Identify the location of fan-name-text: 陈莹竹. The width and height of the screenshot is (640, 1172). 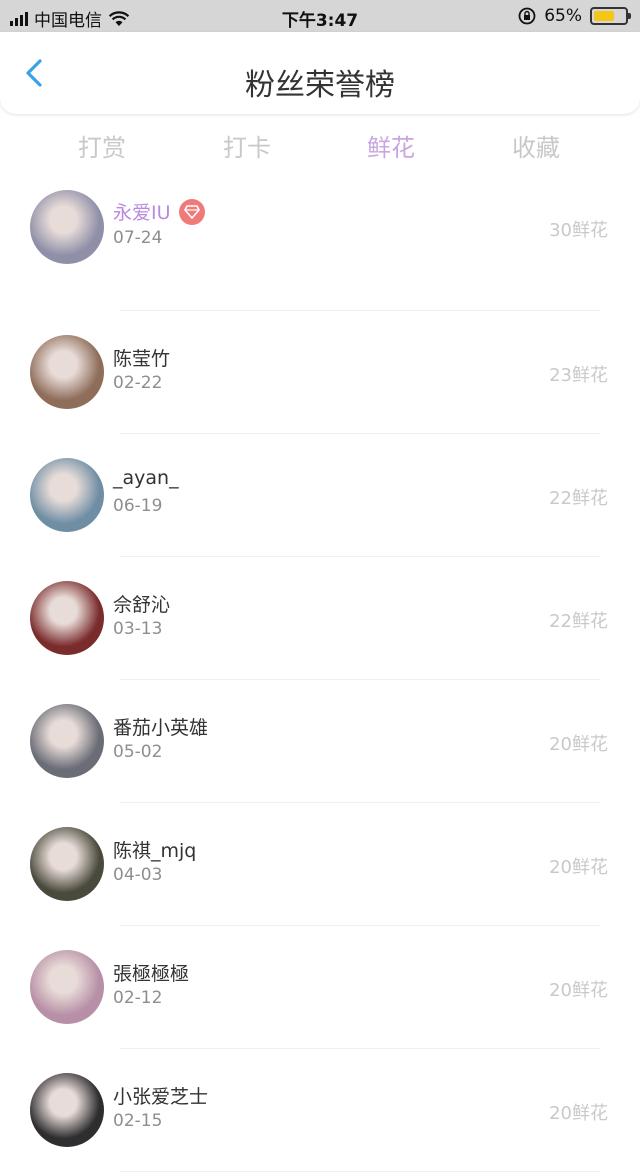
(142, 359).